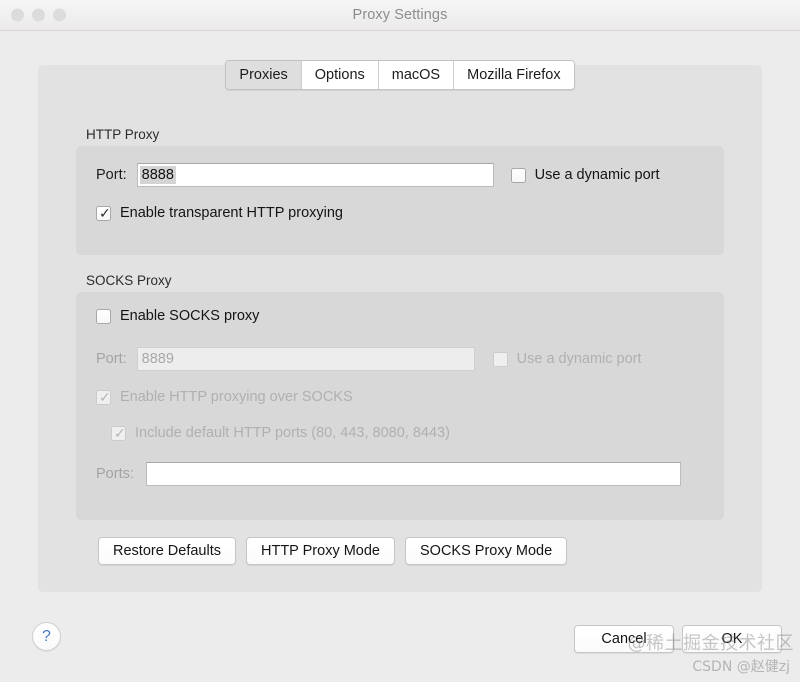 This screenshot has width=800, height=682. I want to click on maximize-window-button, so click(59, 15).